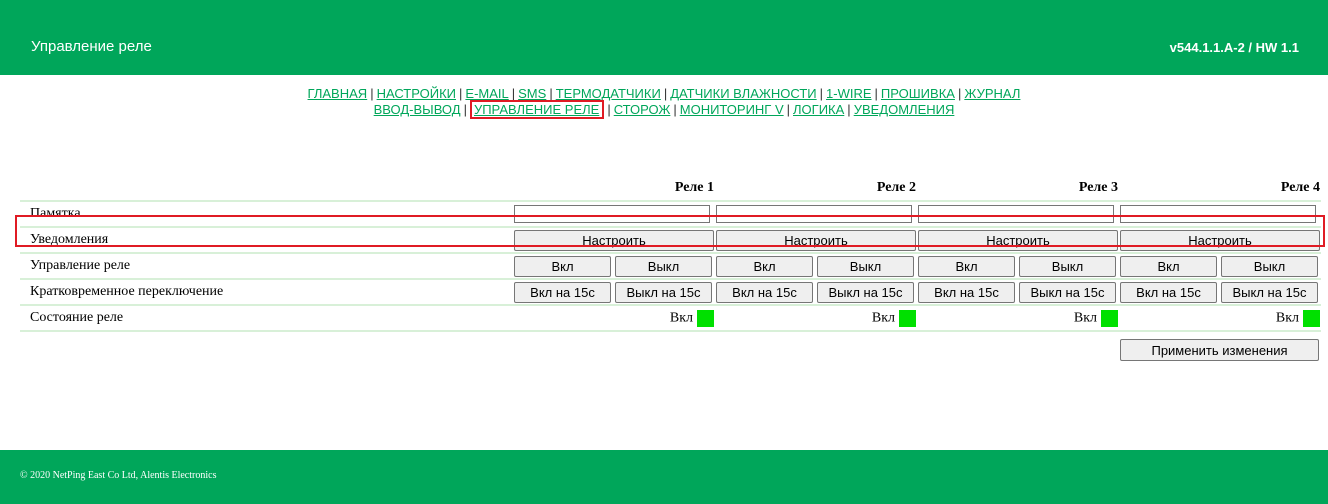 Image resolution: width=1328 pixels, height=504 pixels. I want to click on relay-3-memo-input, so click(1016, 214).